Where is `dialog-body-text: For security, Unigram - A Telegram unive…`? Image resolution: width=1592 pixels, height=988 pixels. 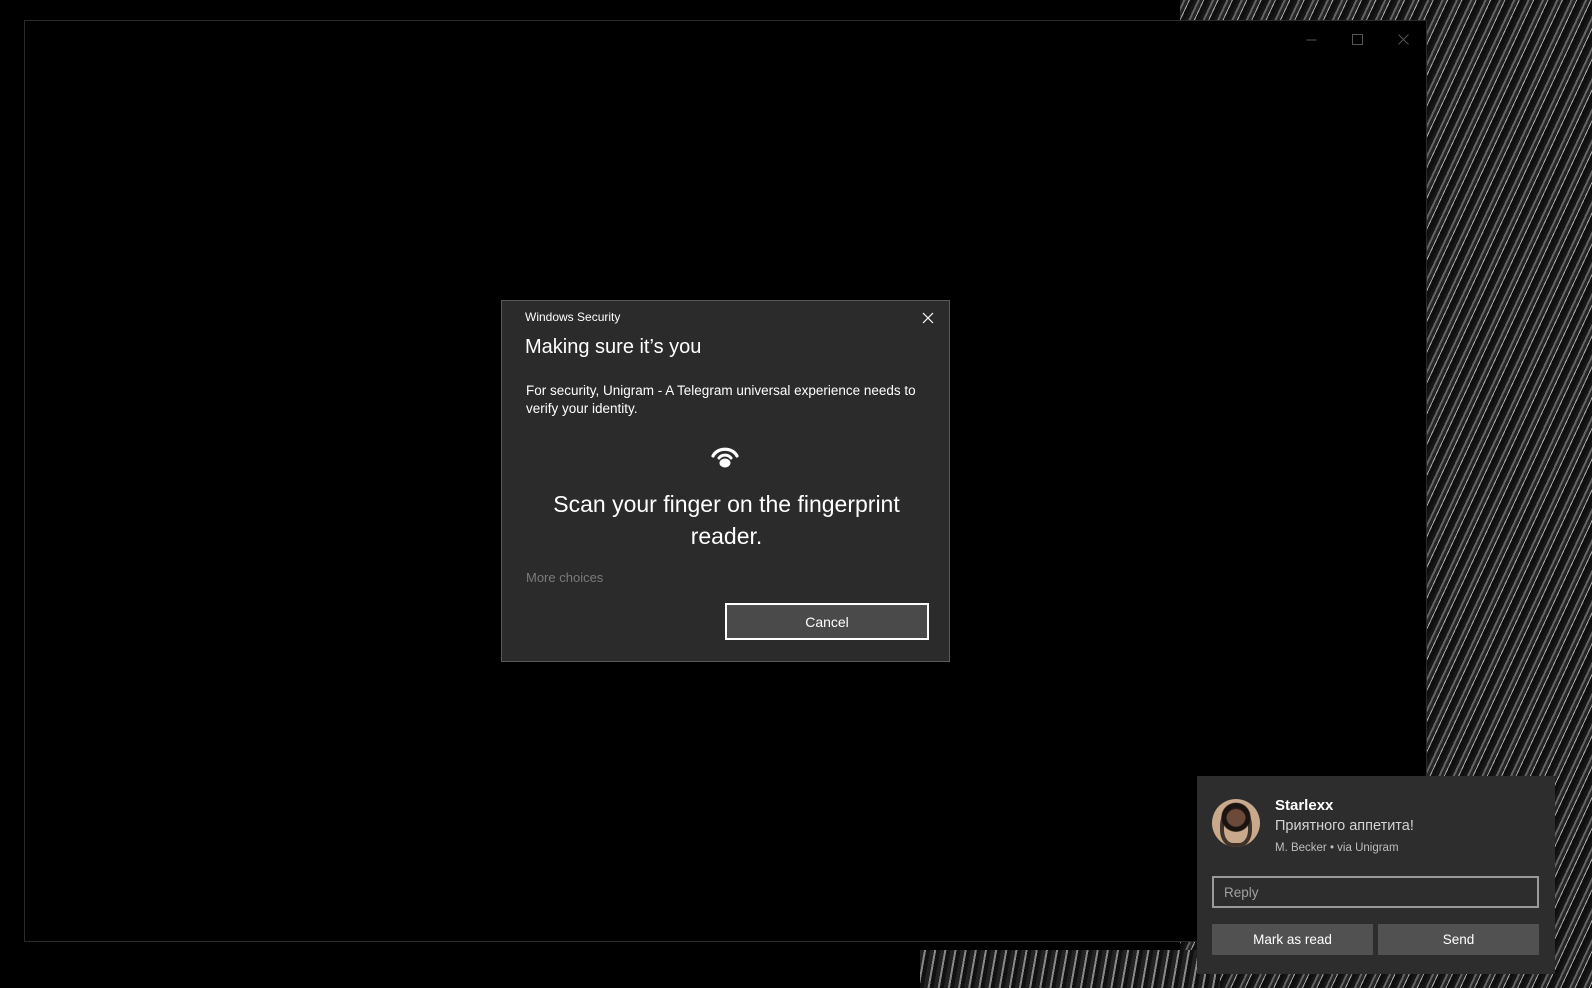 dialog-body-text: For security, Unigram - A Telegram unive… is located at coordinates (721, 399).